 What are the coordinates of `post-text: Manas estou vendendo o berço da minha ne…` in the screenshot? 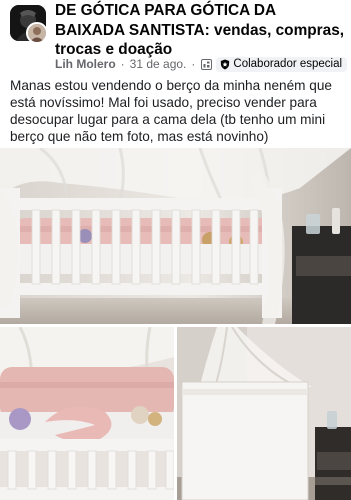 It's located at (171, 111).